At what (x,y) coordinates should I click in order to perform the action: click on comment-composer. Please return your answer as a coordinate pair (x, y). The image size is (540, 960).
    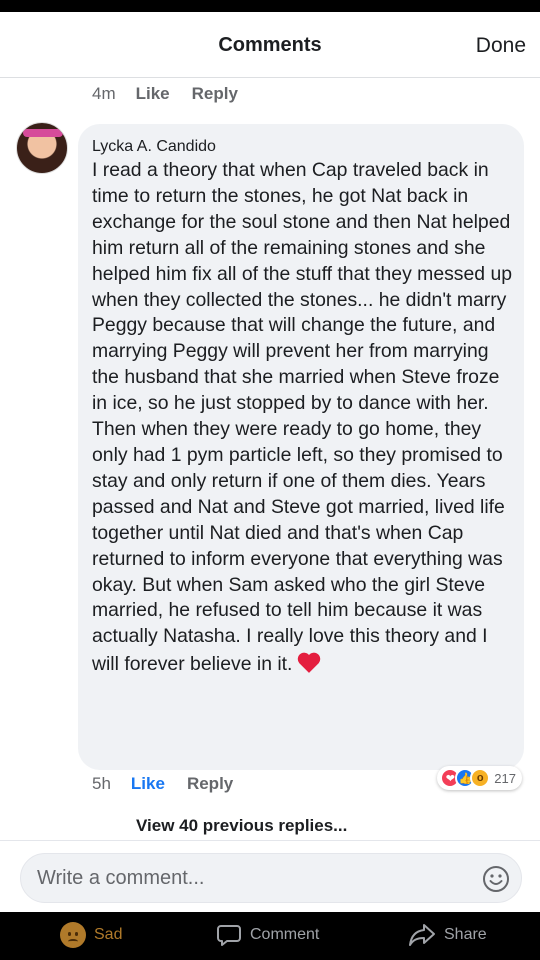
    Looking at the image, I should click on (271, 878).